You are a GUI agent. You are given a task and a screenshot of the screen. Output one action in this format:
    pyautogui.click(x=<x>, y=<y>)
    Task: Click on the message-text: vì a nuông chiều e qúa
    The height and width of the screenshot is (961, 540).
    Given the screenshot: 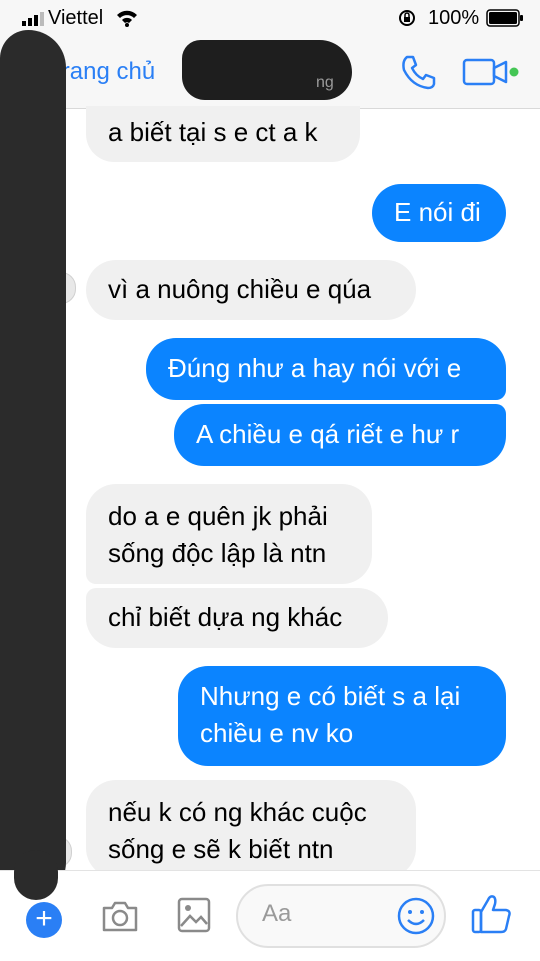 What is the action you would take?
    pyautogui.click(x=240, y=289)
    